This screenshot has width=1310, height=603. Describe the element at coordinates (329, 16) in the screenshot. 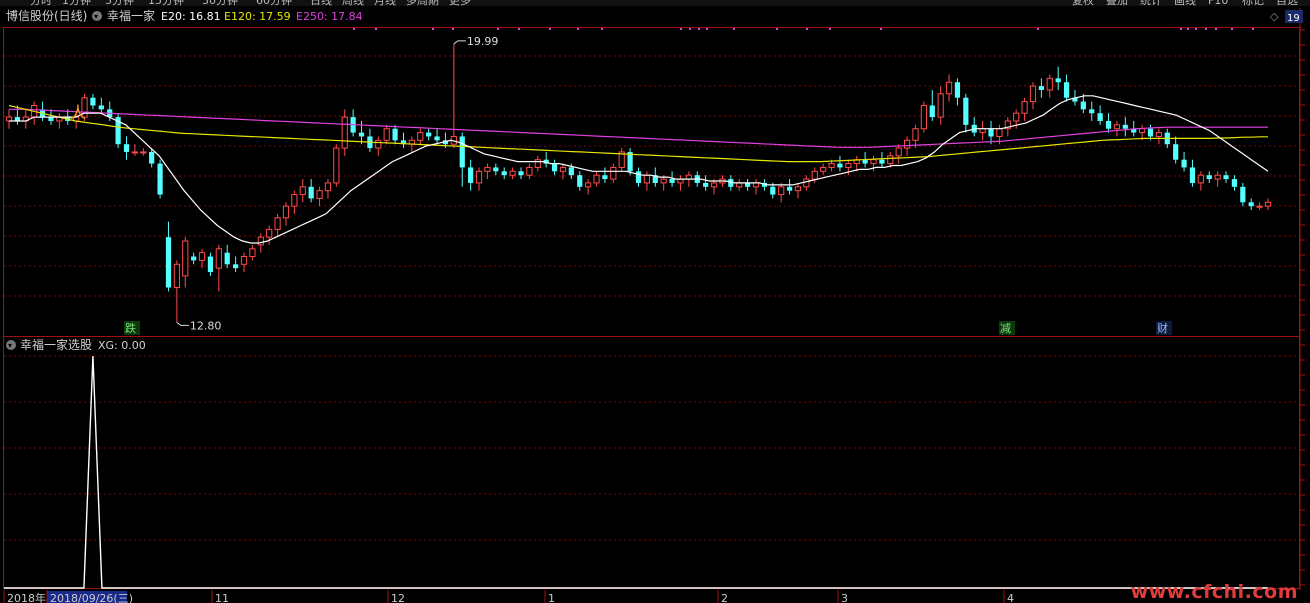

I see `ma250-label: E250: 17.84` at that location.